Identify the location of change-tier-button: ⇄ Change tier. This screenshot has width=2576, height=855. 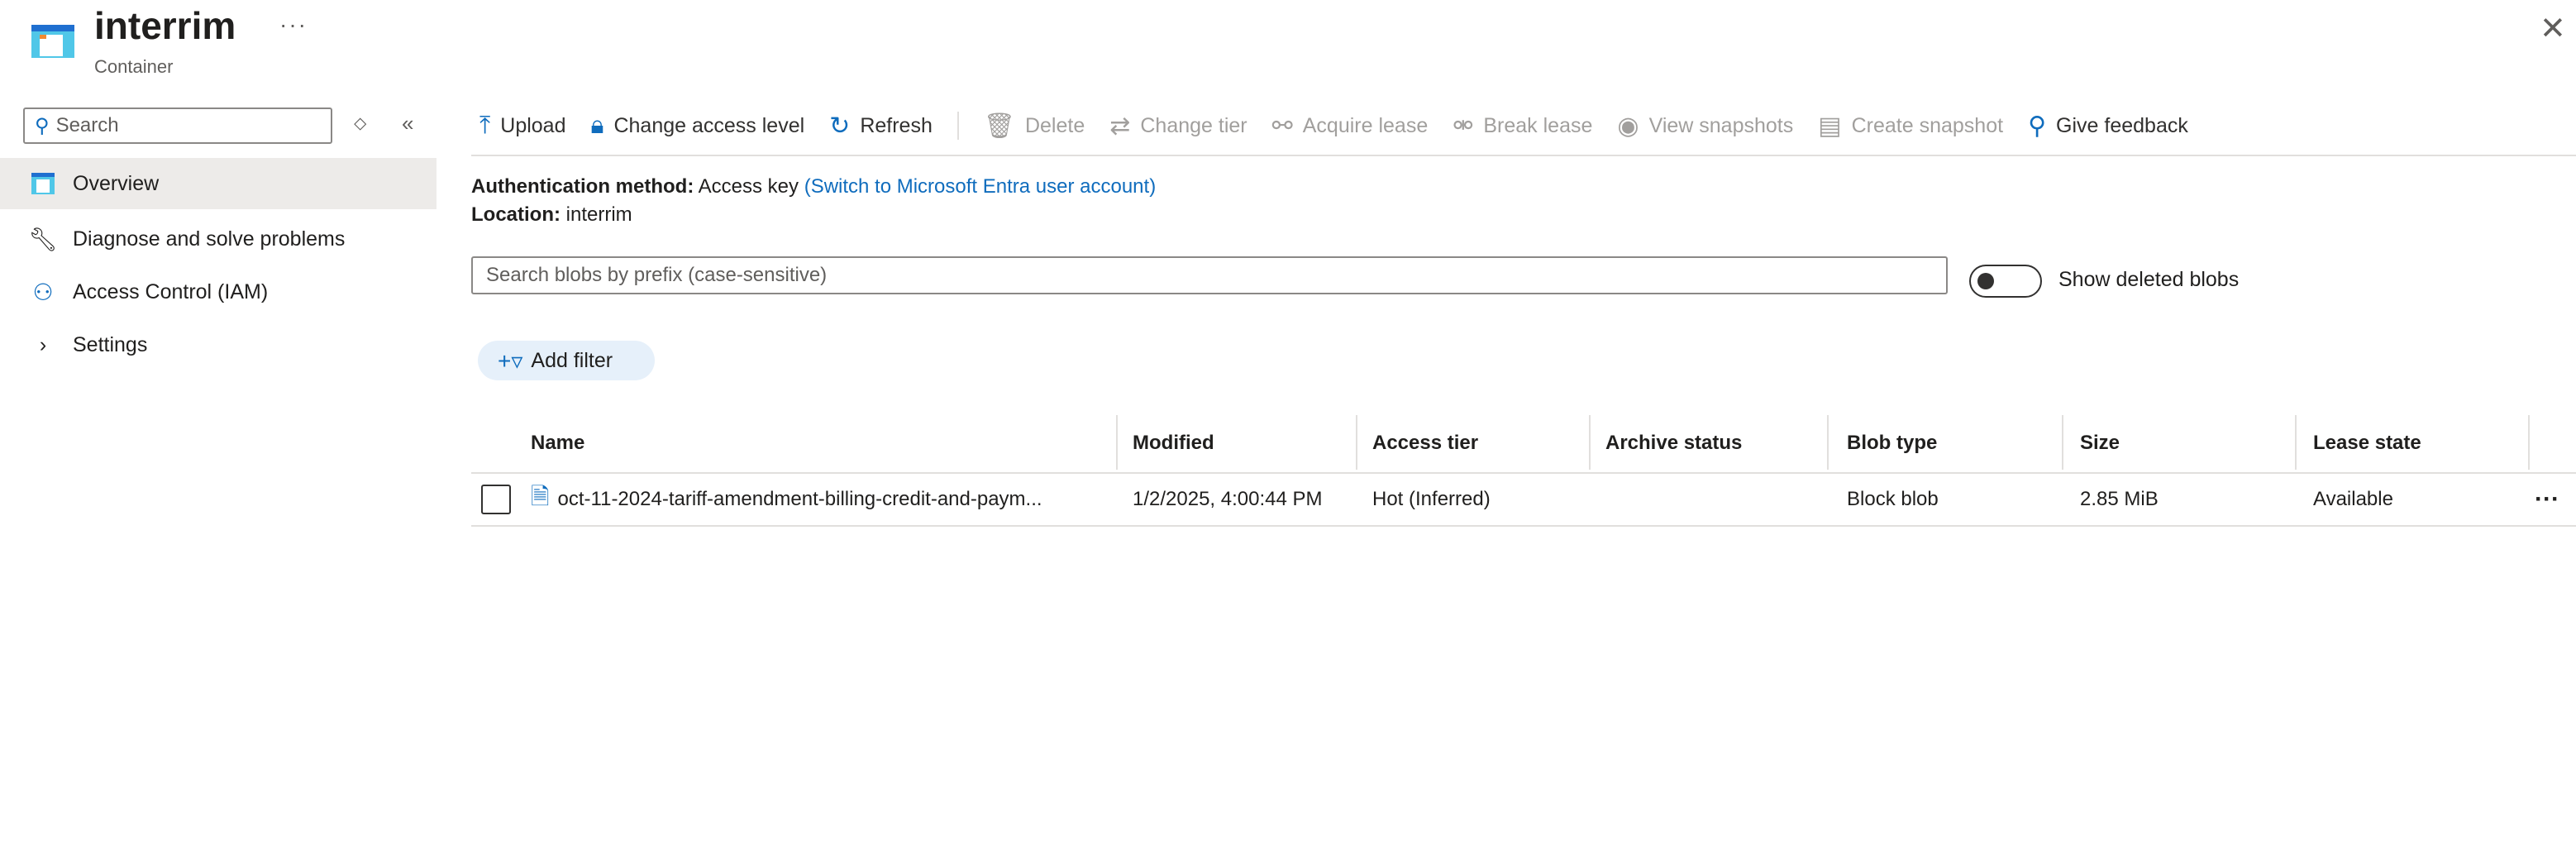
(1178, 126).